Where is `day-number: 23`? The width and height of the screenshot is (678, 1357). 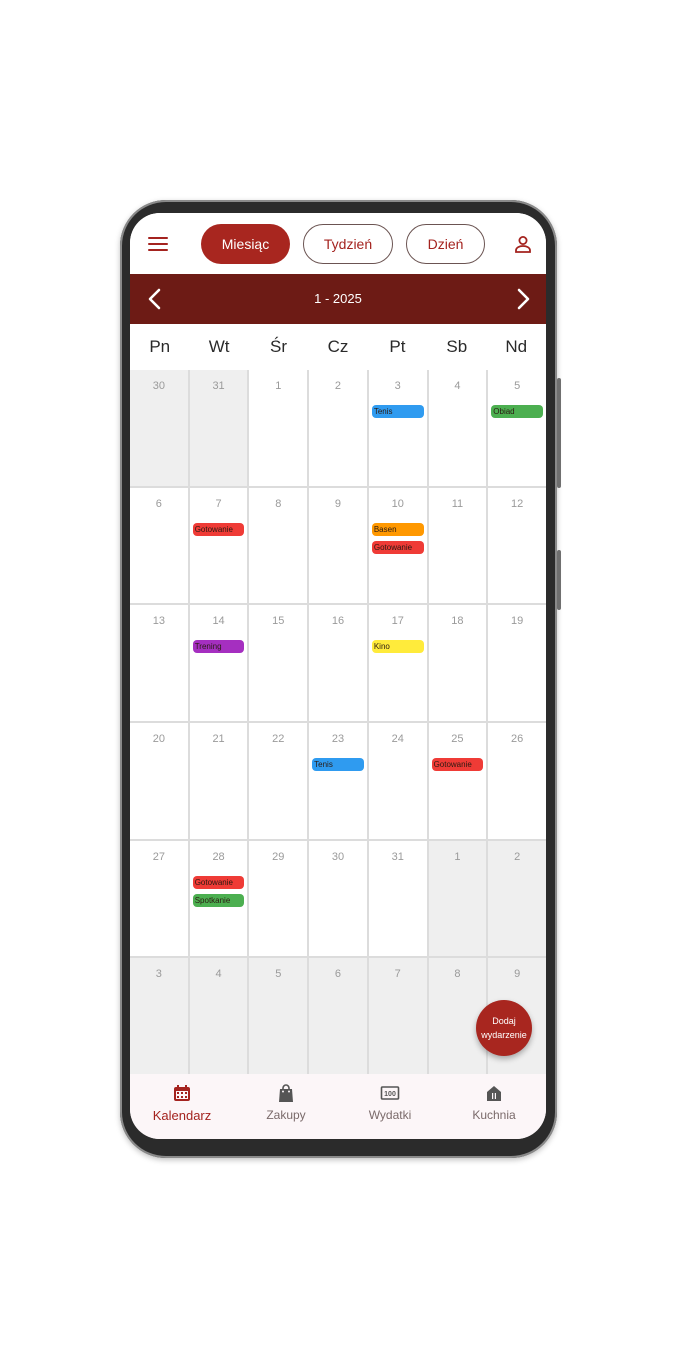
day-number: 23 is located at coordinates (338, 738).